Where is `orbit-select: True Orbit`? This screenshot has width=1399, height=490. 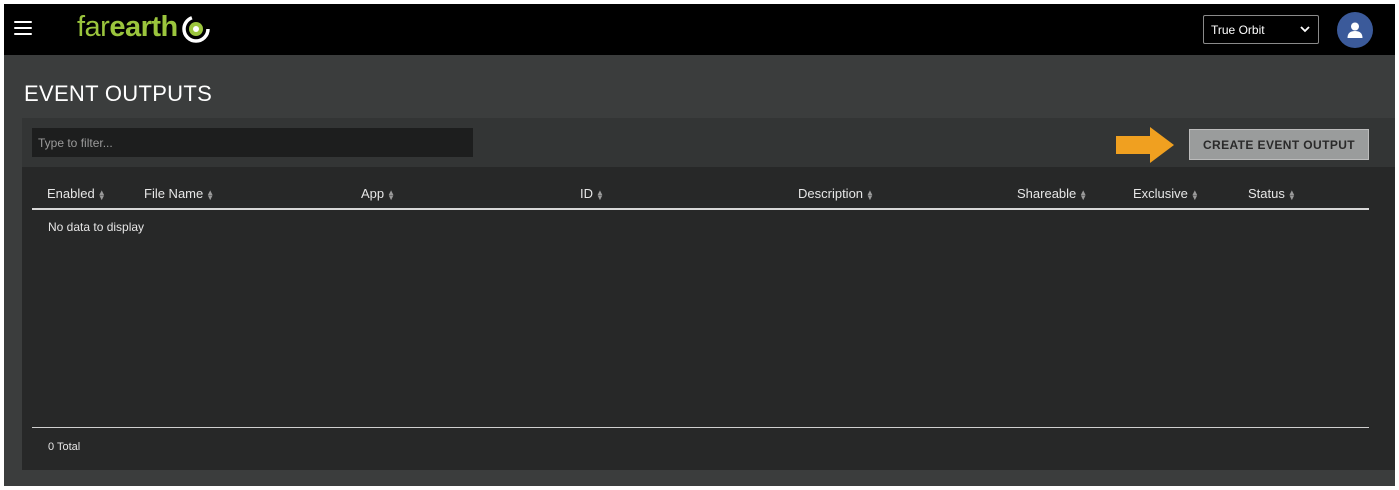
orbit-select: True Orbit is located at coordinates (1261, 29).